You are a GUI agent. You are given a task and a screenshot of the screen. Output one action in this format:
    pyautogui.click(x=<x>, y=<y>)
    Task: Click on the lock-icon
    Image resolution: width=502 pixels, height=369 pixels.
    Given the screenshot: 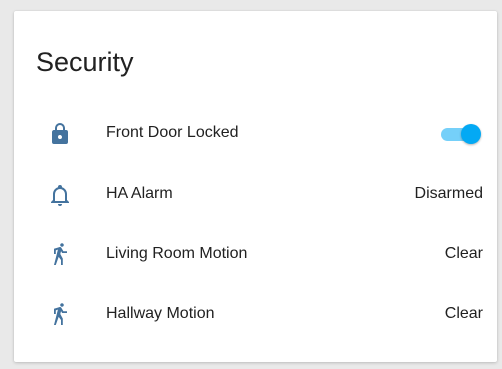 What is the action you would take?
    pyautogui.click(x=60, y=134)
    